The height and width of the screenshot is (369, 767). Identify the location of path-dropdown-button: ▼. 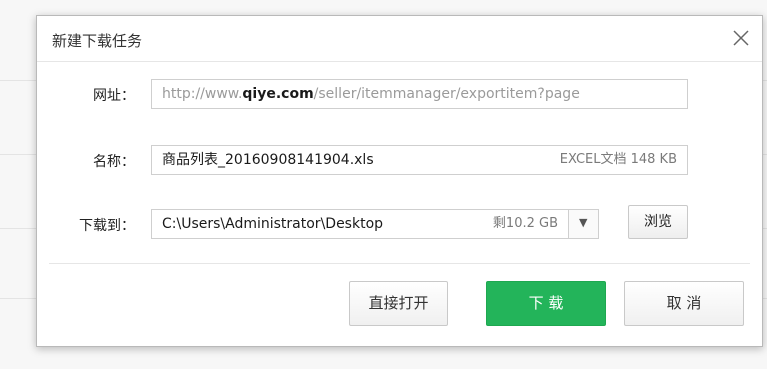
(584, 224).